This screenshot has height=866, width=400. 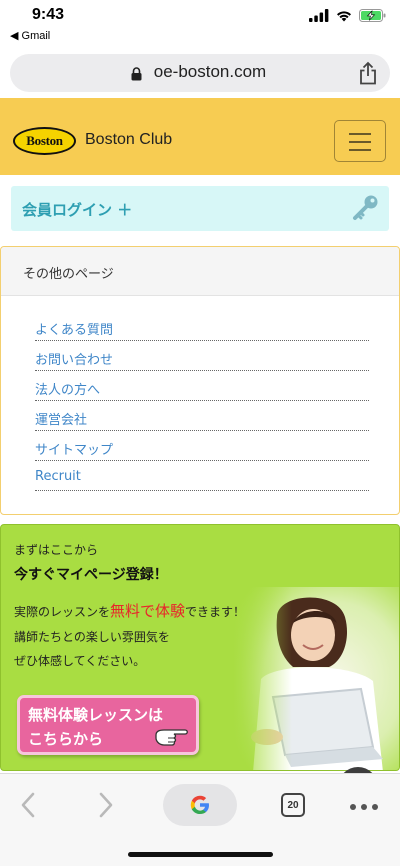 I want to click on status-bar: 9:43 ◀ Gmail, so click(x=200, y=23).